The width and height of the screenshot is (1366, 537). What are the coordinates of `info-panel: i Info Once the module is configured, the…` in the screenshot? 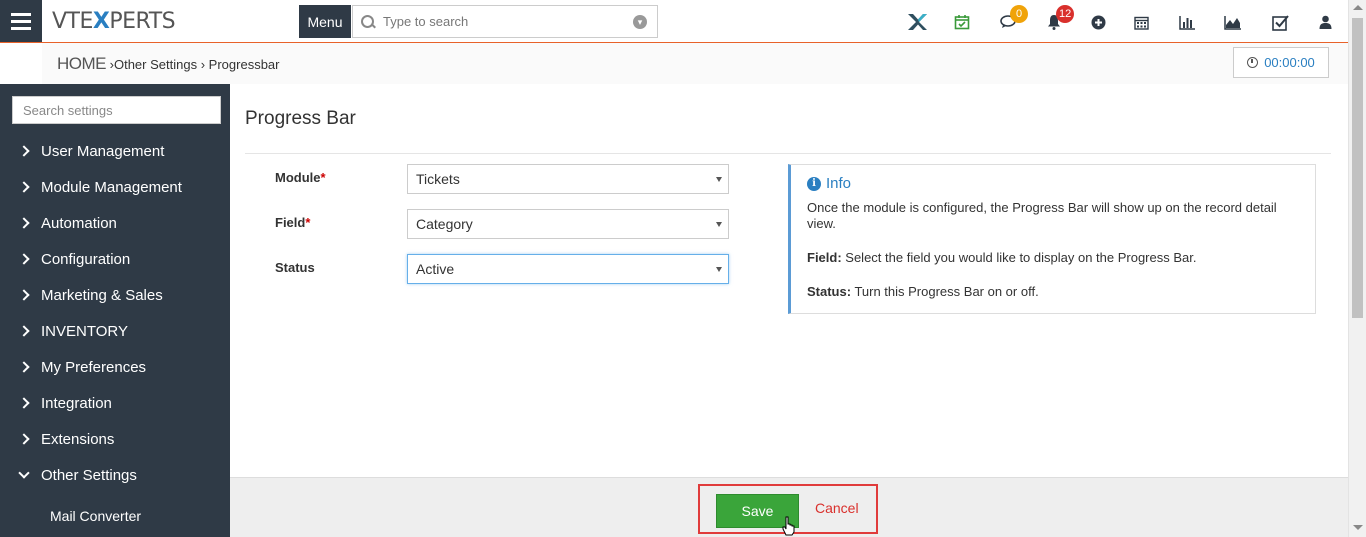 It's located at (1052, 239).